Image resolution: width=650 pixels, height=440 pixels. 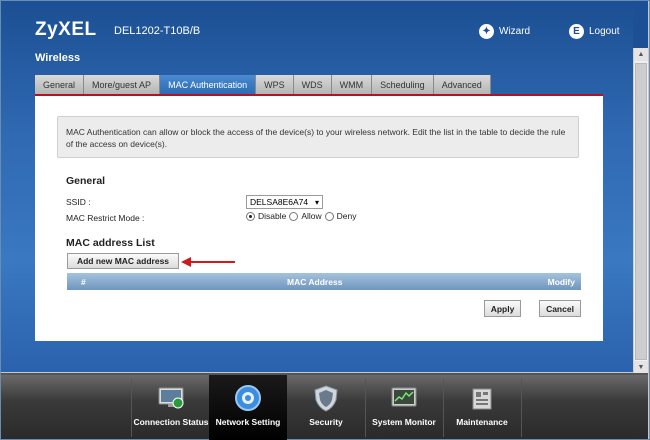 I want to click on wizard-icon: ✦, so click(x=486, y=31).